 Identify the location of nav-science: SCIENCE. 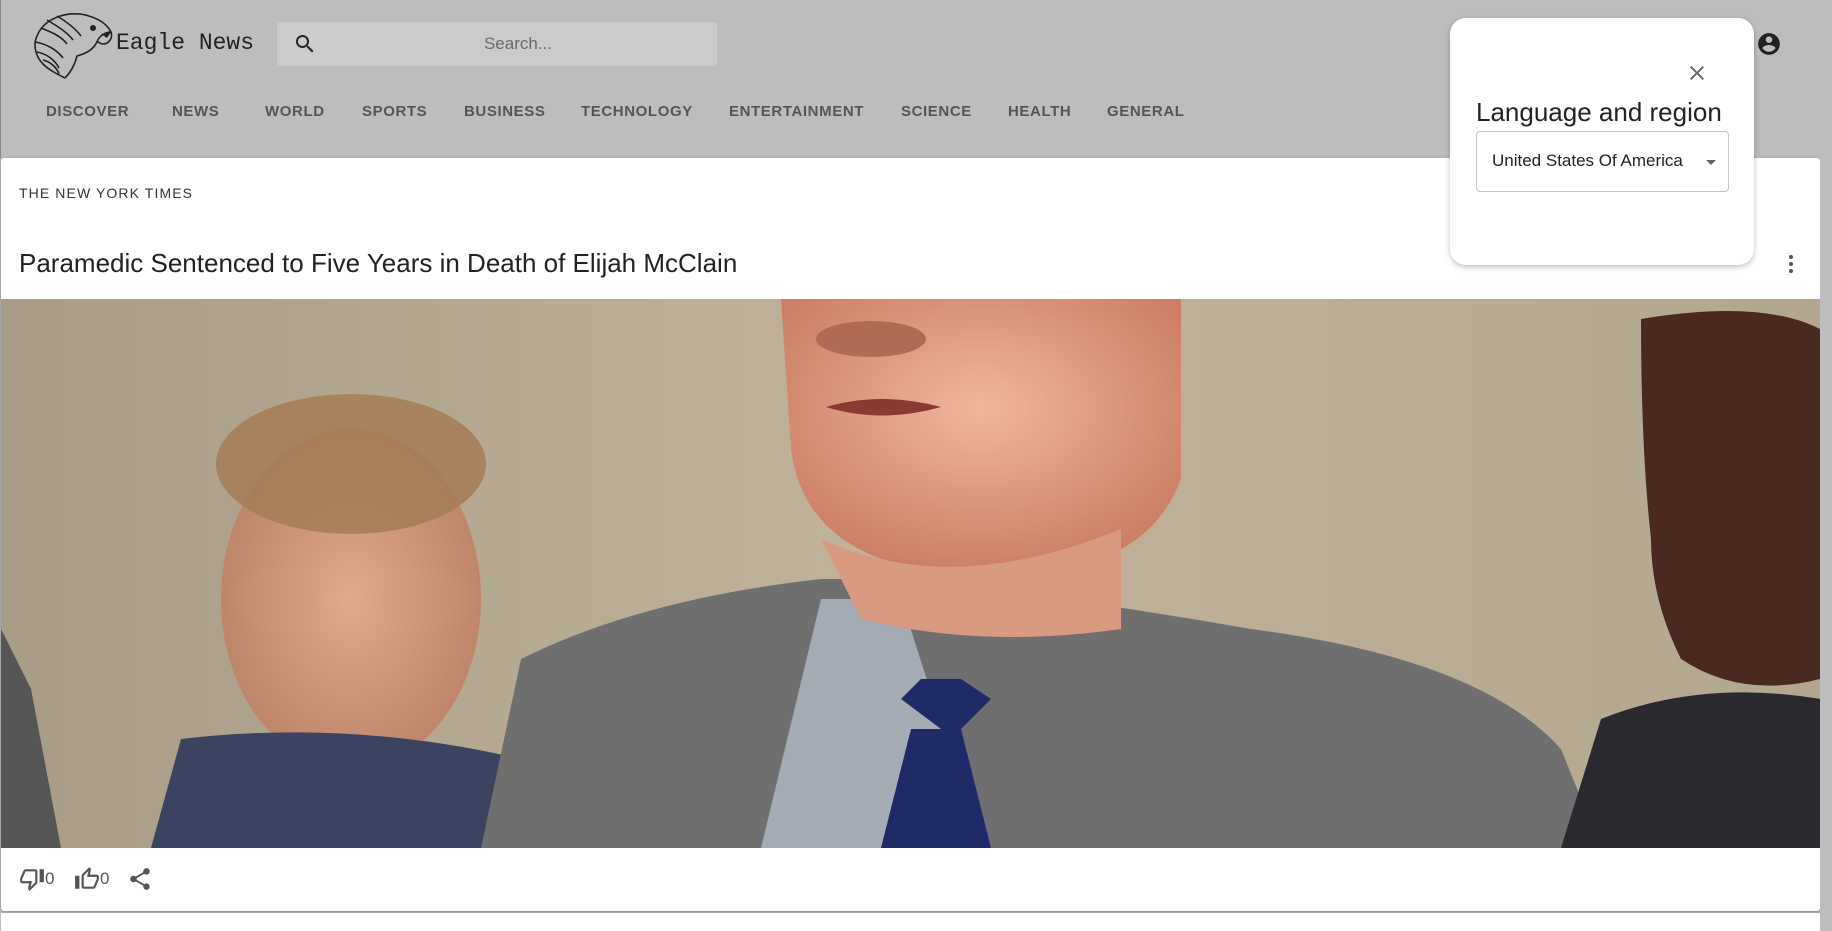
(936, 111).